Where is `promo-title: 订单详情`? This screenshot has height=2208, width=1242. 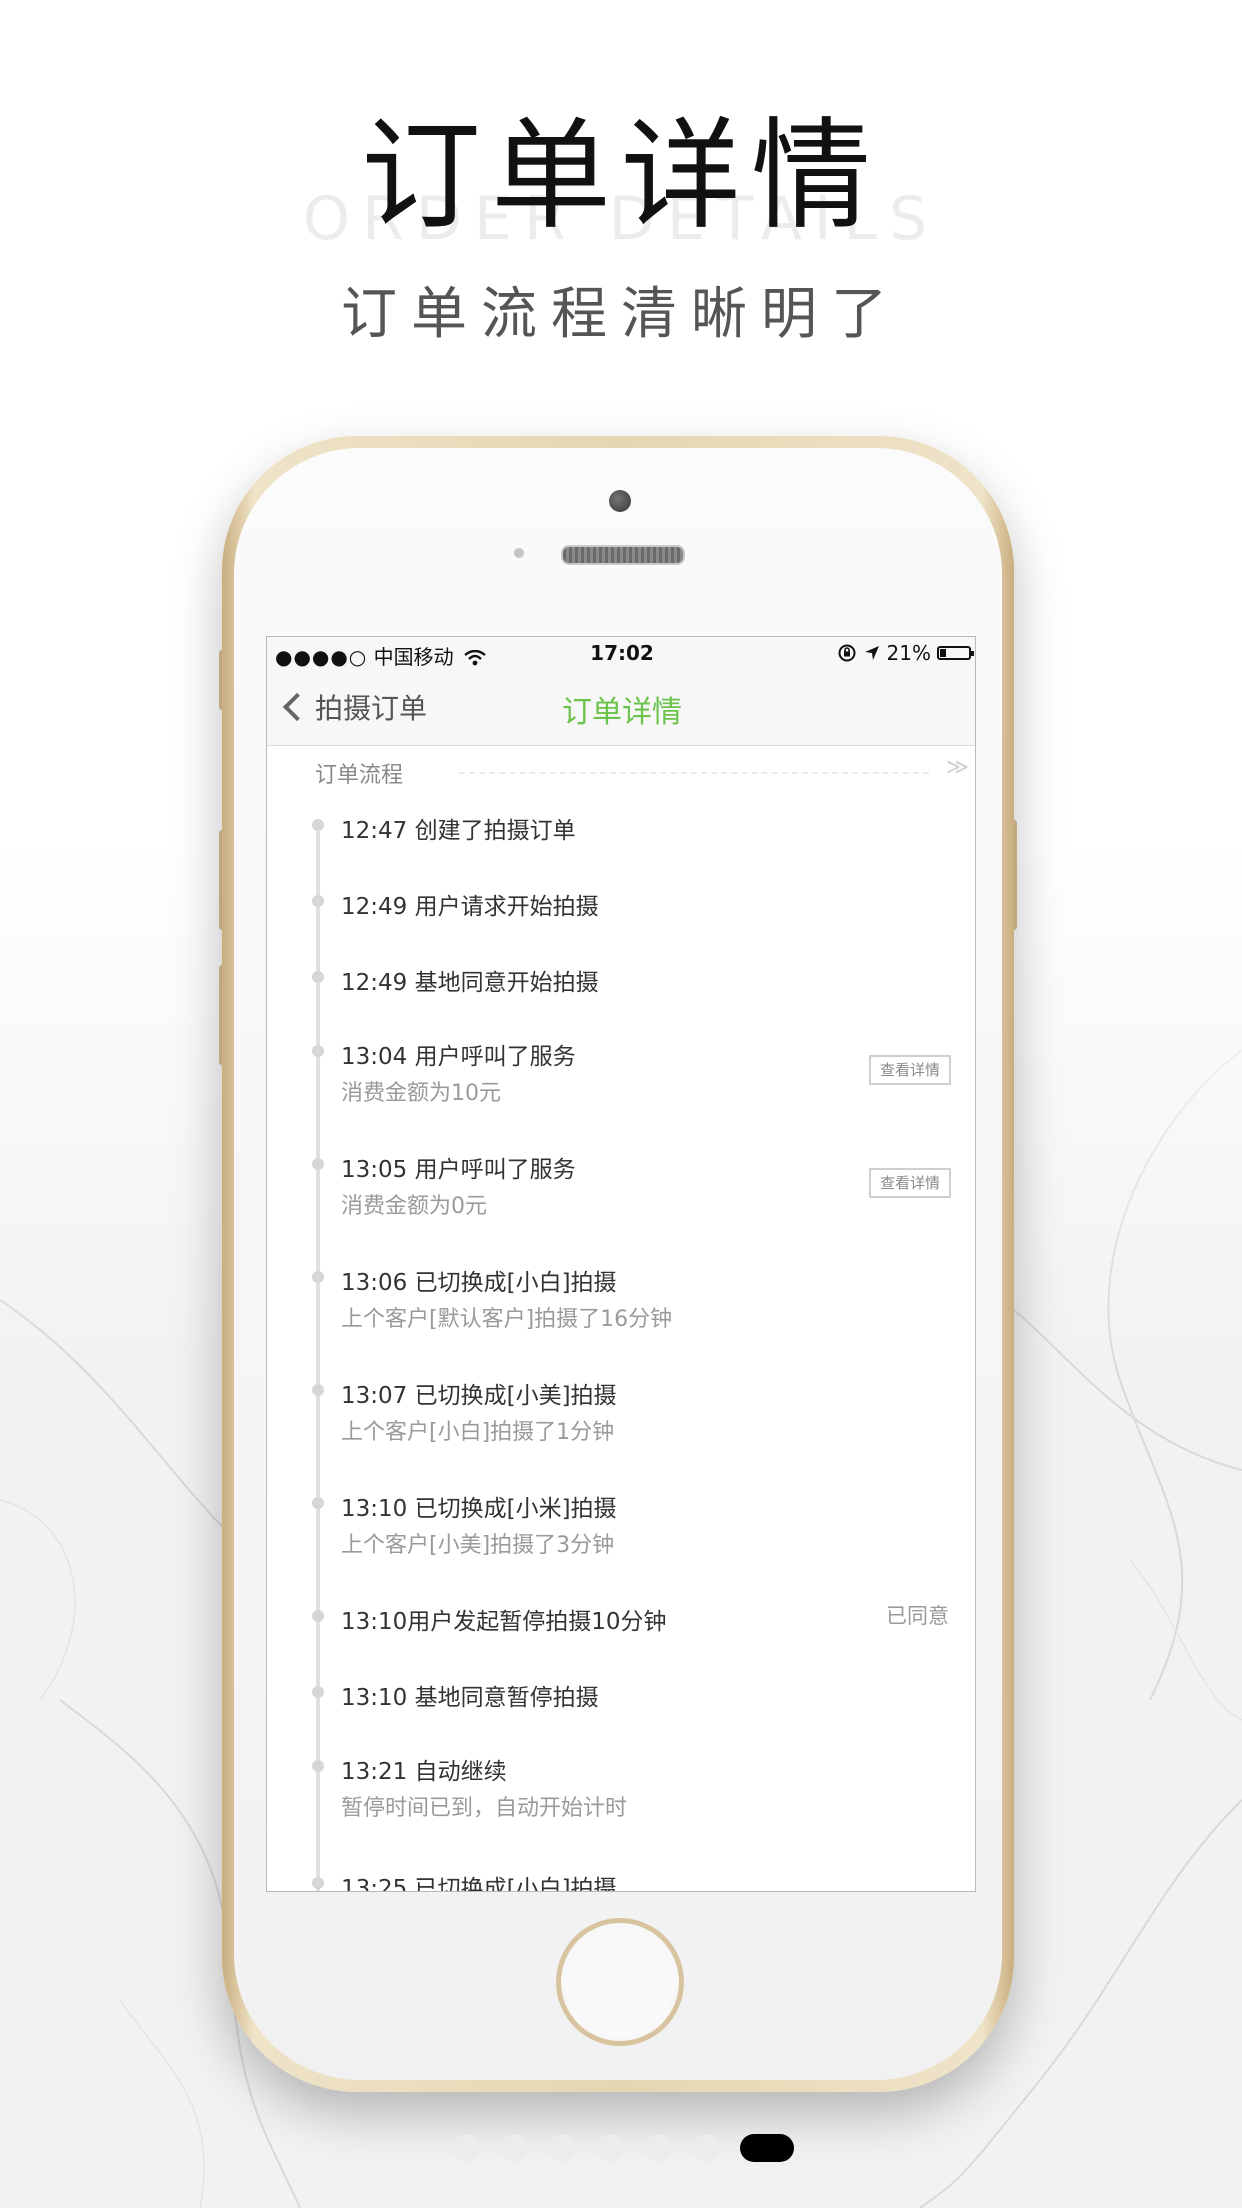
promo-title: 订单详情 is located at coordinates (621, 176).